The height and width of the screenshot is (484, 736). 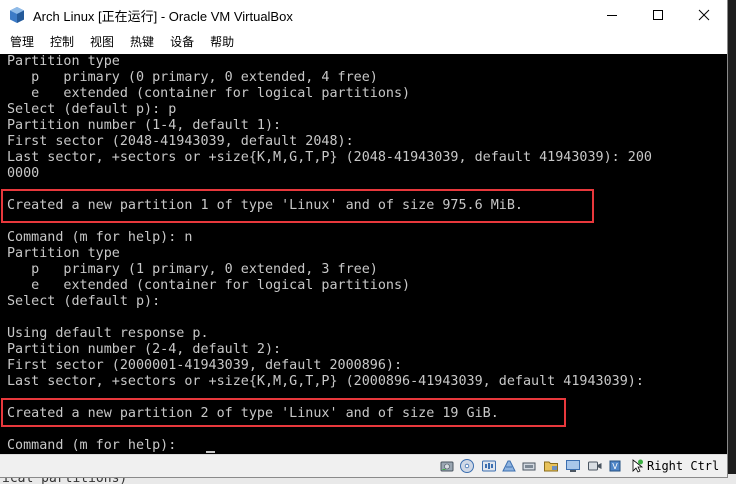 What do you see at coordinates (102, 42) in the screenshot?
I see `menu-view: 视图` at bounding box center [102, 42].